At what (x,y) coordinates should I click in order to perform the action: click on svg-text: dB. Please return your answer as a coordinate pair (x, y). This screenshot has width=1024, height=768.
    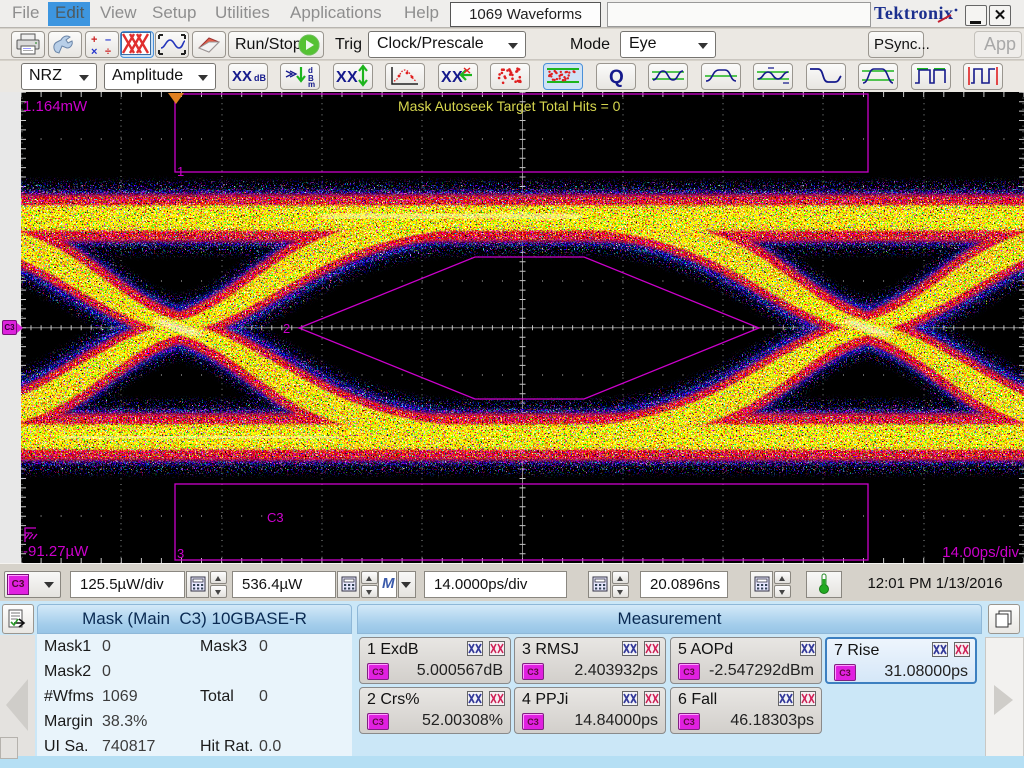
    Looking at the image, I should click on (260, 78).